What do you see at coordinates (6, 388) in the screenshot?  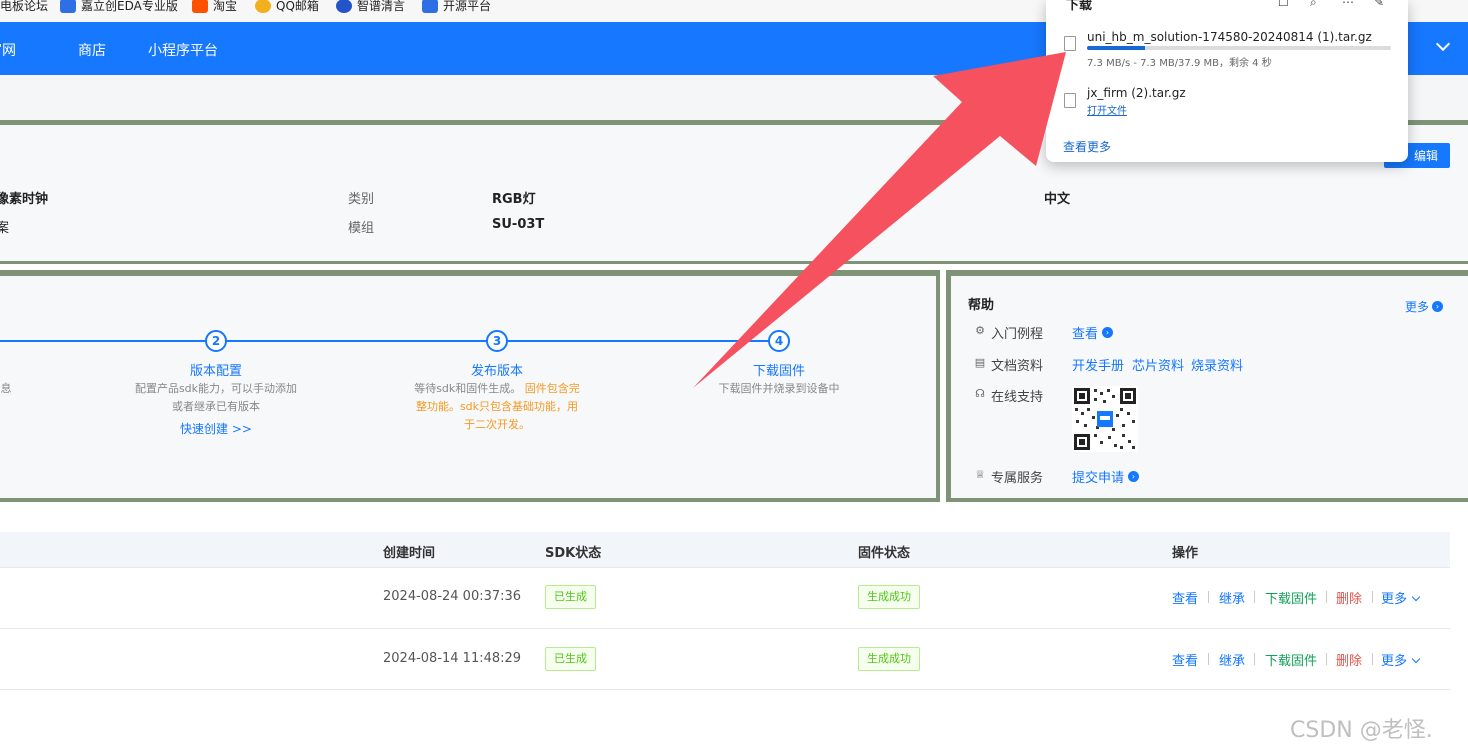 I see `step-1-desc: 息` at bounding box center [6, 388].